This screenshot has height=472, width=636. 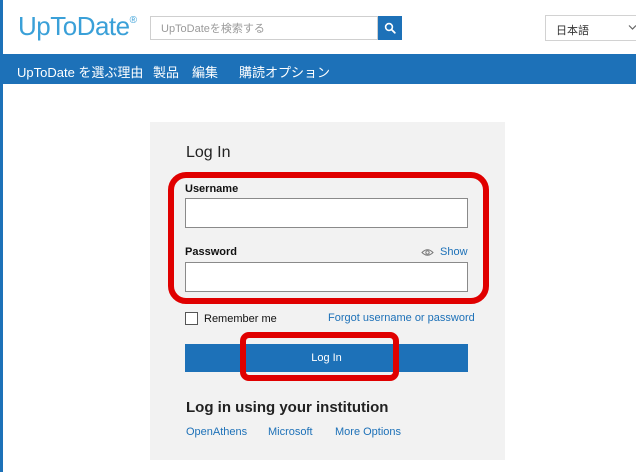 What do you see at coordinates (166, 71) in the screenshot?
I see `nav-item-products: 製品` at bounding box center [166, 71].